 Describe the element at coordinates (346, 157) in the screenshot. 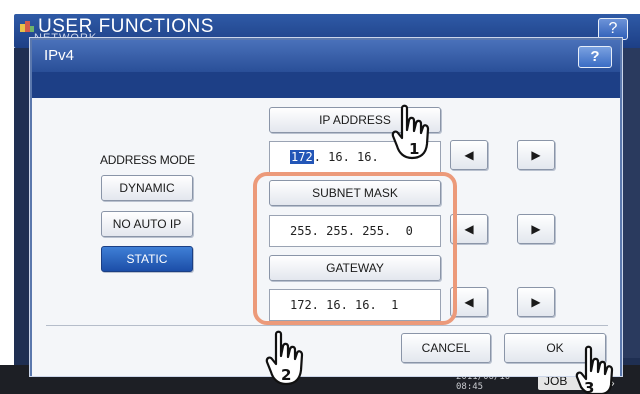

I see `ip-address-rest: . 16. 16.` at that location.